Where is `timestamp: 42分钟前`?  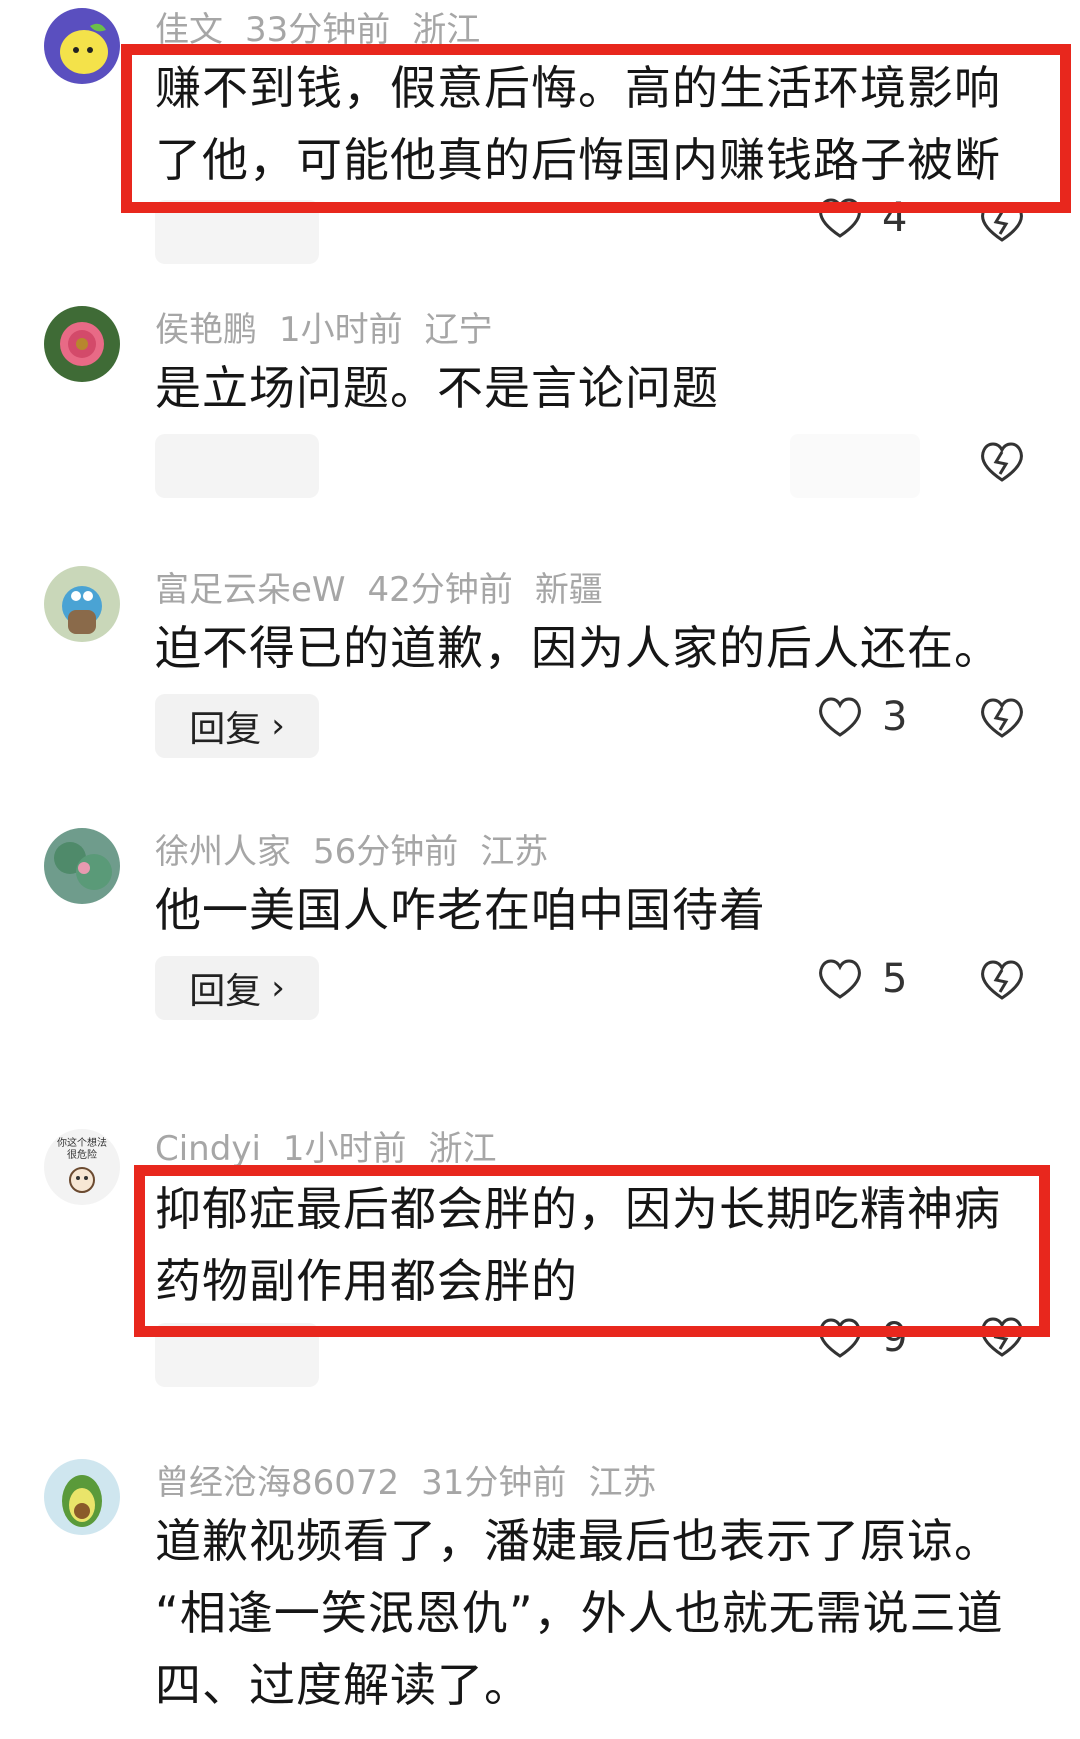 timestamp: 42分钟前 is located at coordinates (440, 590).